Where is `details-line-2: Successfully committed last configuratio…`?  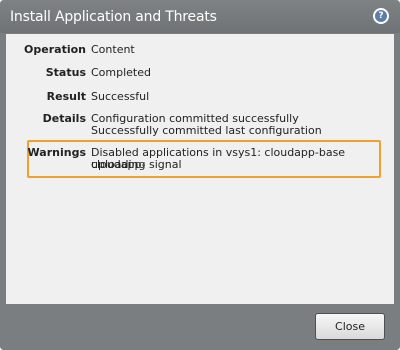
details-line-2: Successfully committed last configuratio… is located at coordinates (206, 130).